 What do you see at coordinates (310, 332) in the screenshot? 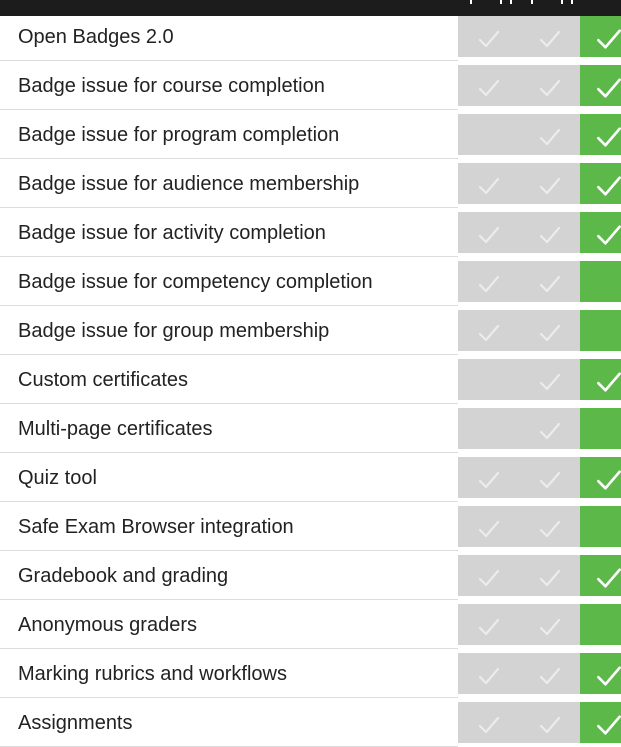
I see `table-row: Badge issue for group membership` at bounding box center [310, 332].